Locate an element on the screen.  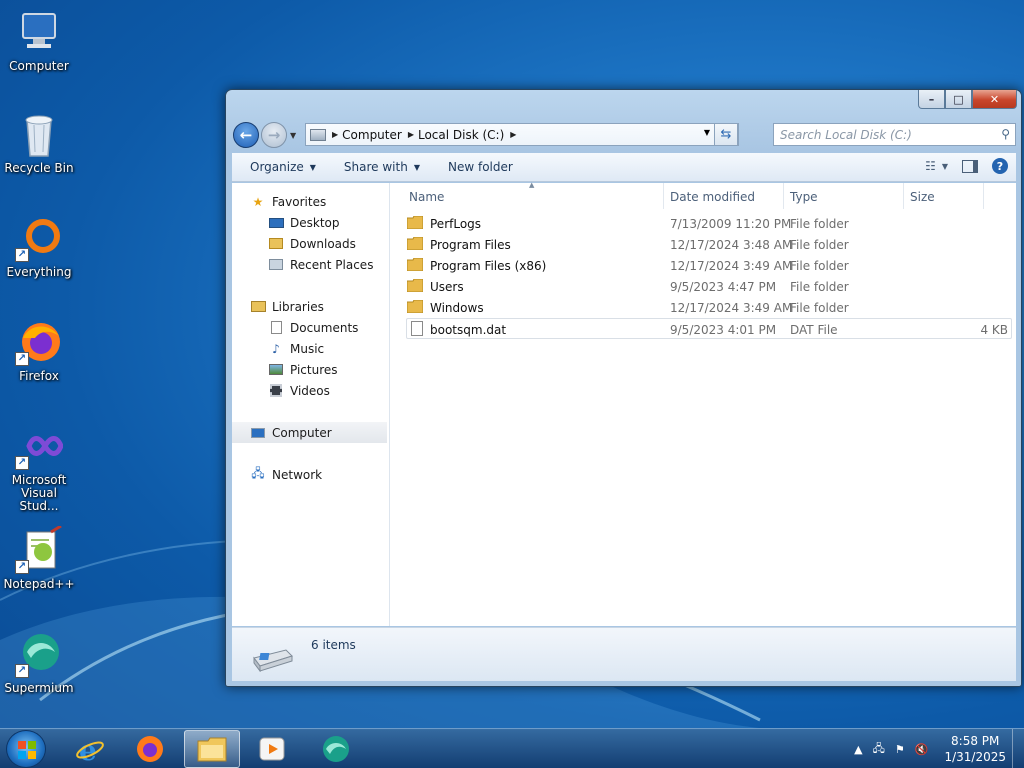
nav-desktop: Desktop is located at coordinates (310, 222).